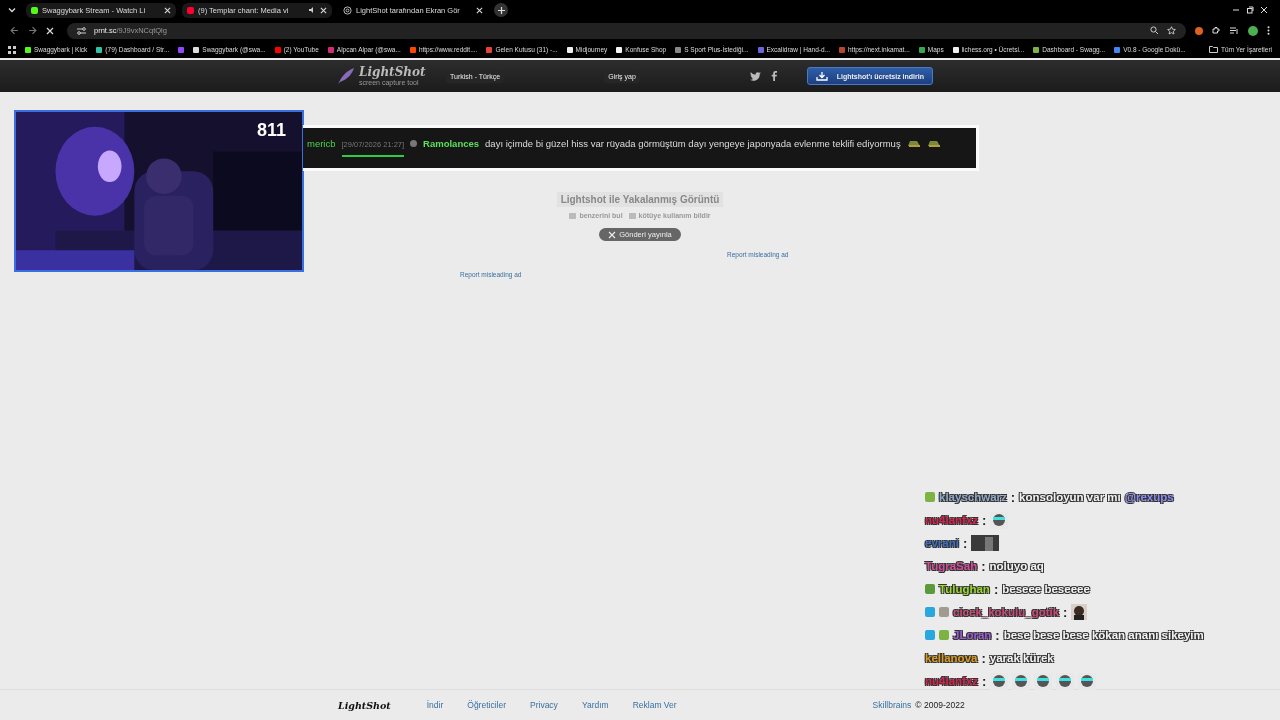  I want to click on forward-icon, so click(32, 30).